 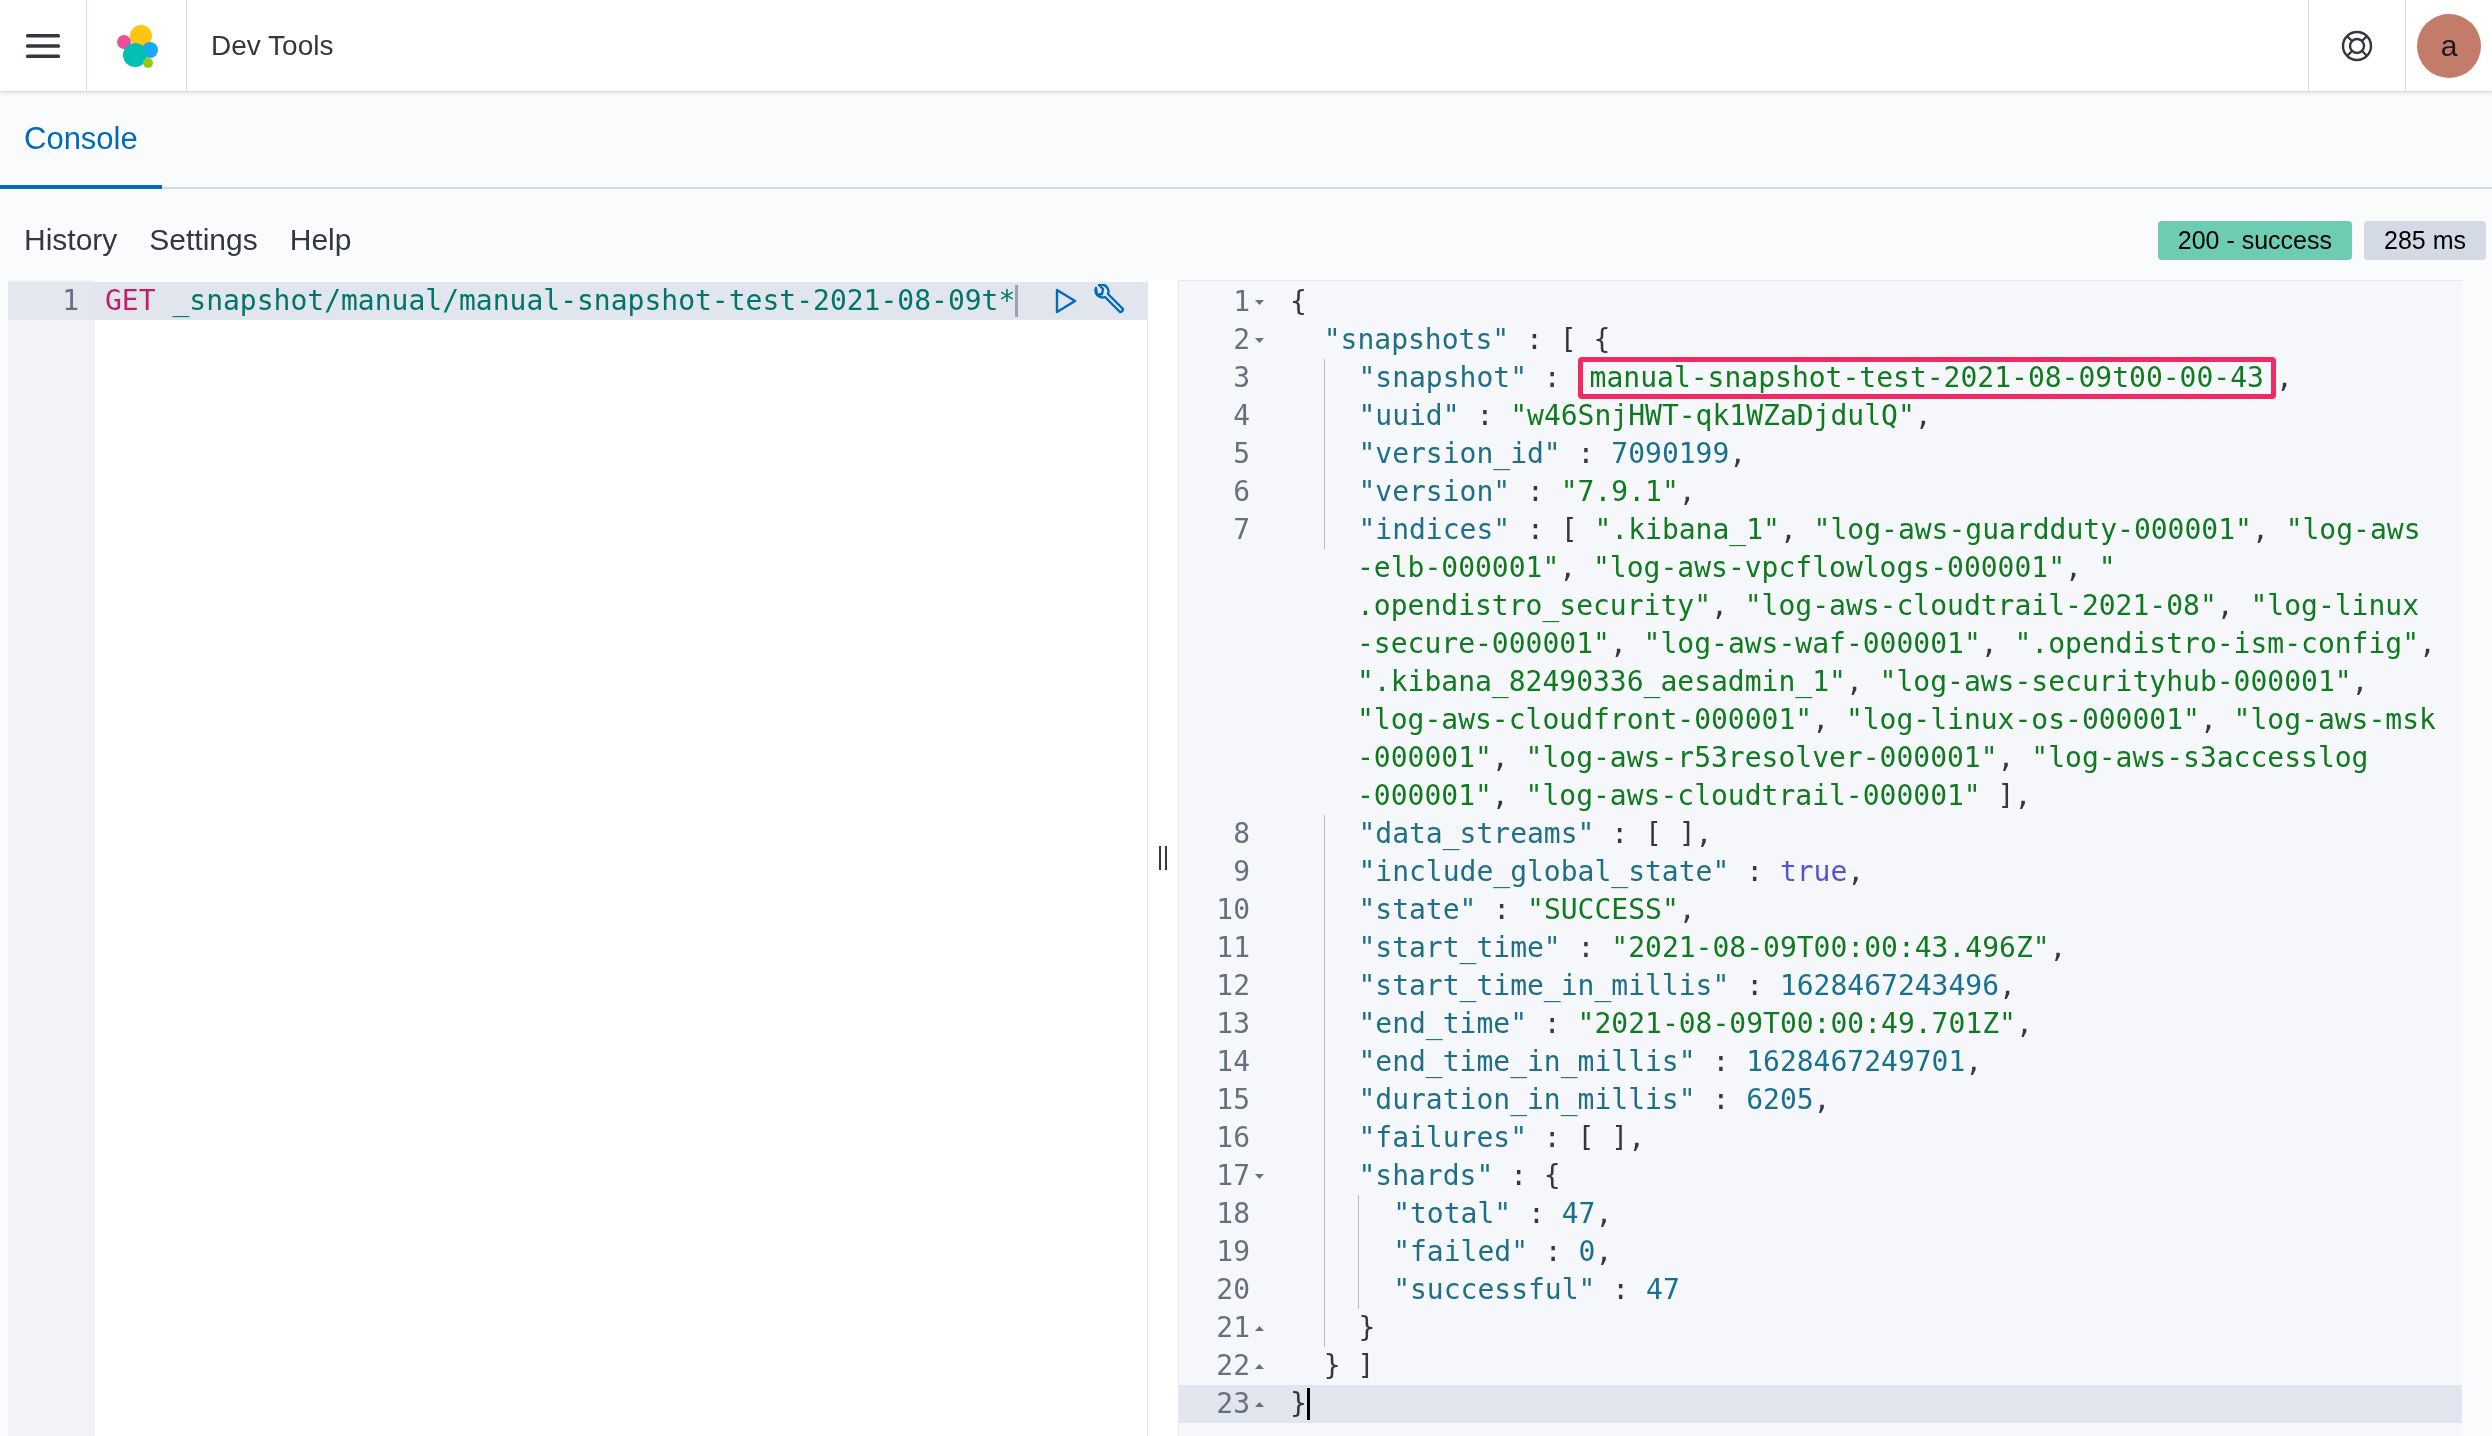 I want to click on code-line: "log-aws-cloudfront-000001", "log-linux-os-000001", "log-aws-msk, so click(x=1896, y=720).